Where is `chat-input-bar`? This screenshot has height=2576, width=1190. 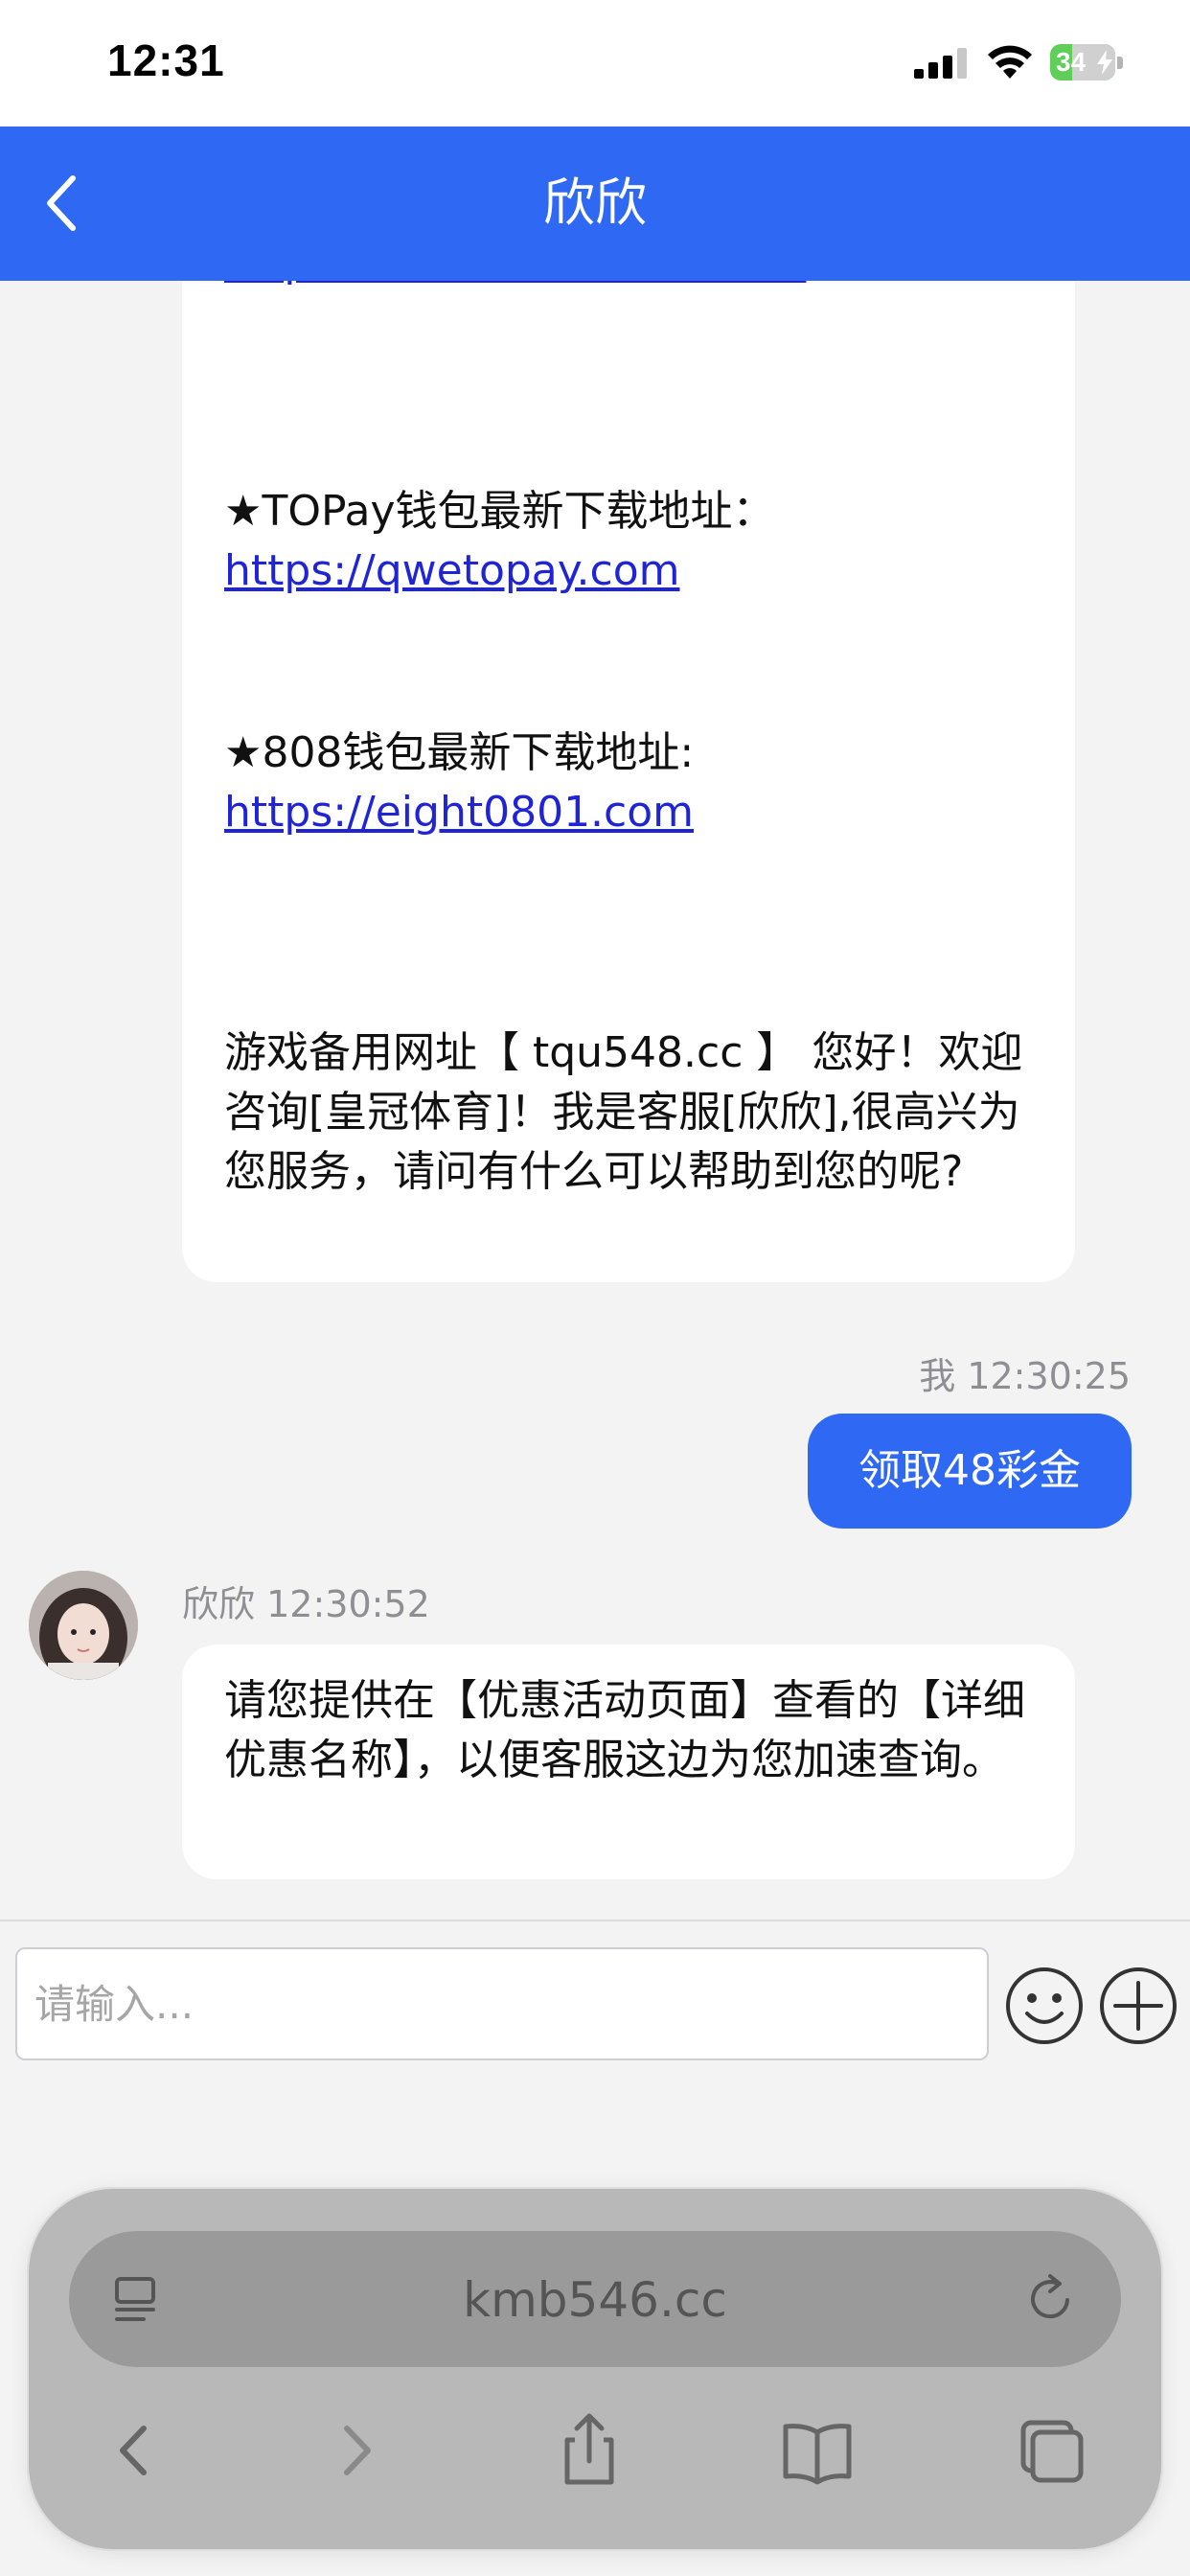 chat-input-bar is located at coordinates (595, 1997).